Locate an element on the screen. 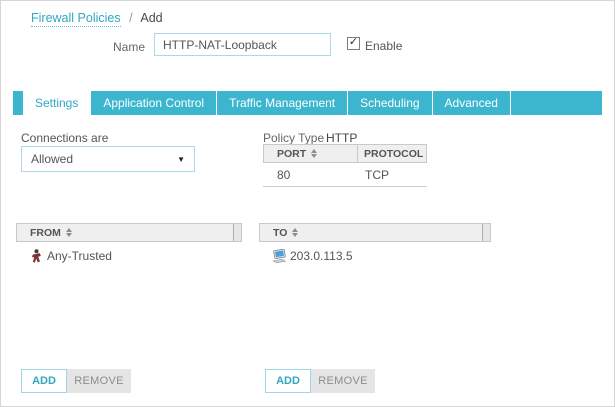  tab-bar-leading-strip is located at coordinates (18, 103).